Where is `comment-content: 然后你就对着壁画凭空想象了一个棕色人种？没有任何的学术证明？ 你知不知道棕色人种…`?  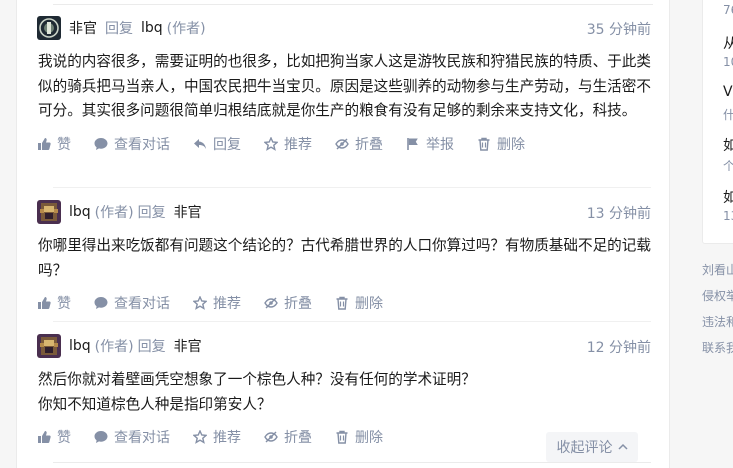 comment-content: 然后你就对着壁画凭空想象了一个棕色人种？没有任何的学术证明？ 你知不知道棕色人种… is located at coordinates (344, 392).